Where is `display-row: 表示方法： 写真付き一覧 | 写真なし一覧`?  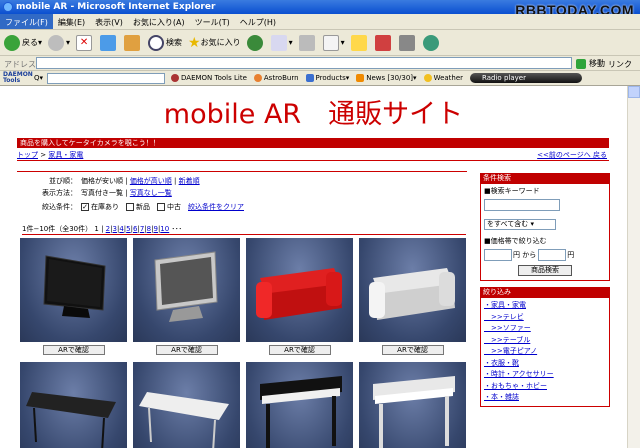 display-row: 表示方法： 写真付き一覧 | 写真なし一覧 is located at coordinates (107, 193).